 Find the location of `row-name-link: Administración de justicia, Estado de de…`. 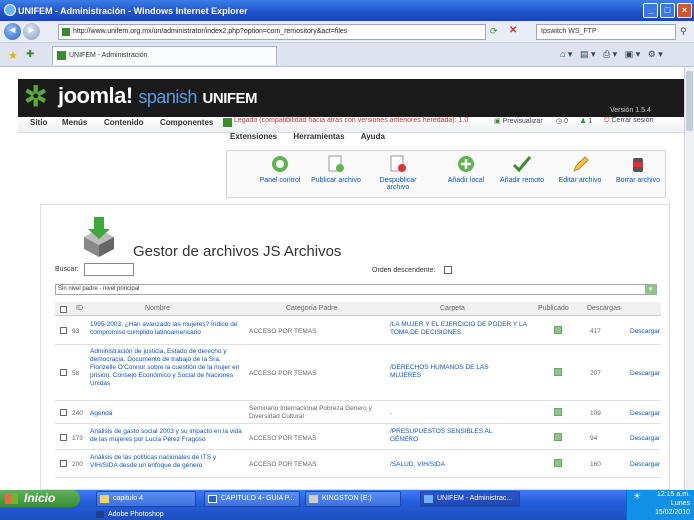

row-name-link: Administración de justicia, Estado de de… is located at coordinates (166, 368).